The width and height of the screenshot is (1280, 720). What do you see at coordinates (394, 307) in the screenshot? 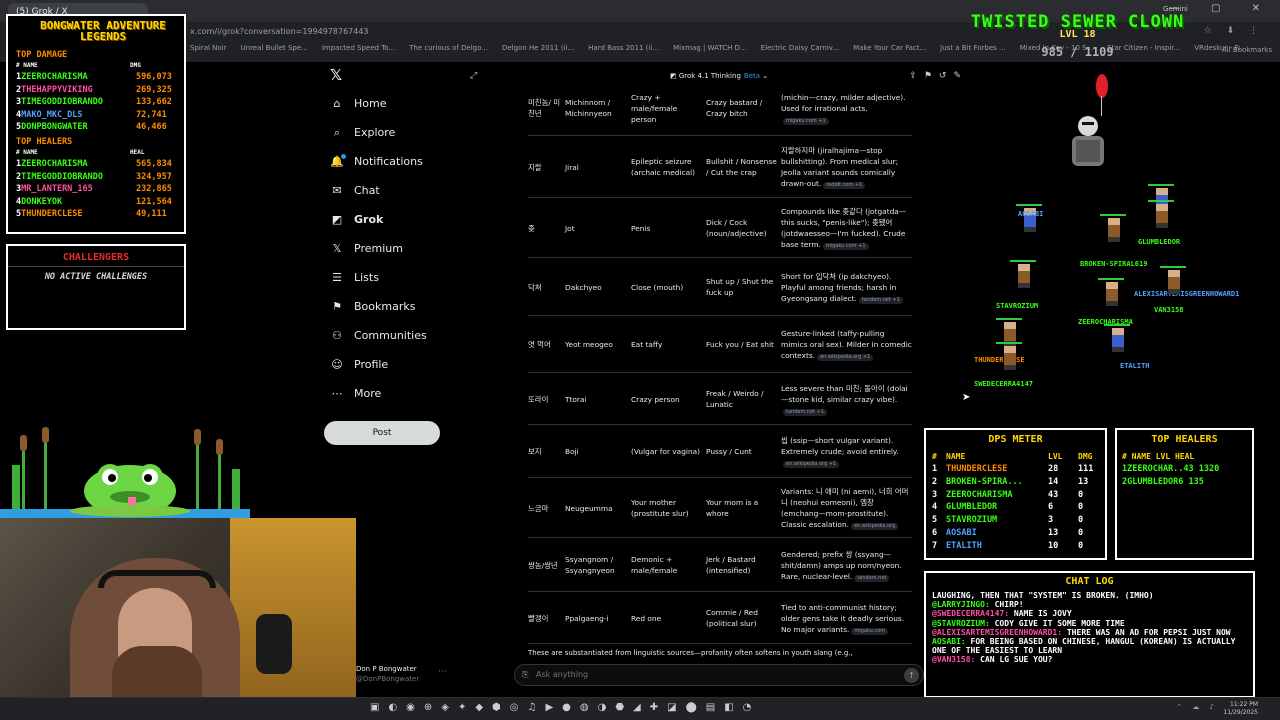
I see `nav-bookmarks: ⚑ Bookmarks` at bounding box center [394, 307].